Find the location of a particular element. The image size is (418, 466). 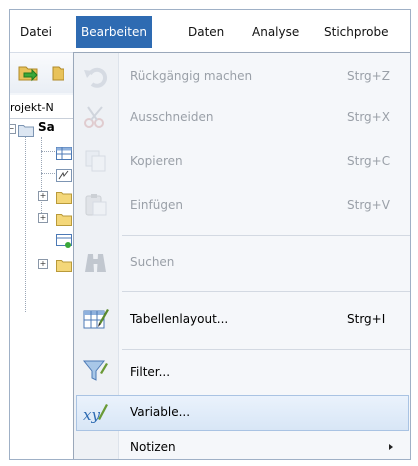

project-tree-panel: rojekt-N − Sa + is located at coordinates (42, 277).